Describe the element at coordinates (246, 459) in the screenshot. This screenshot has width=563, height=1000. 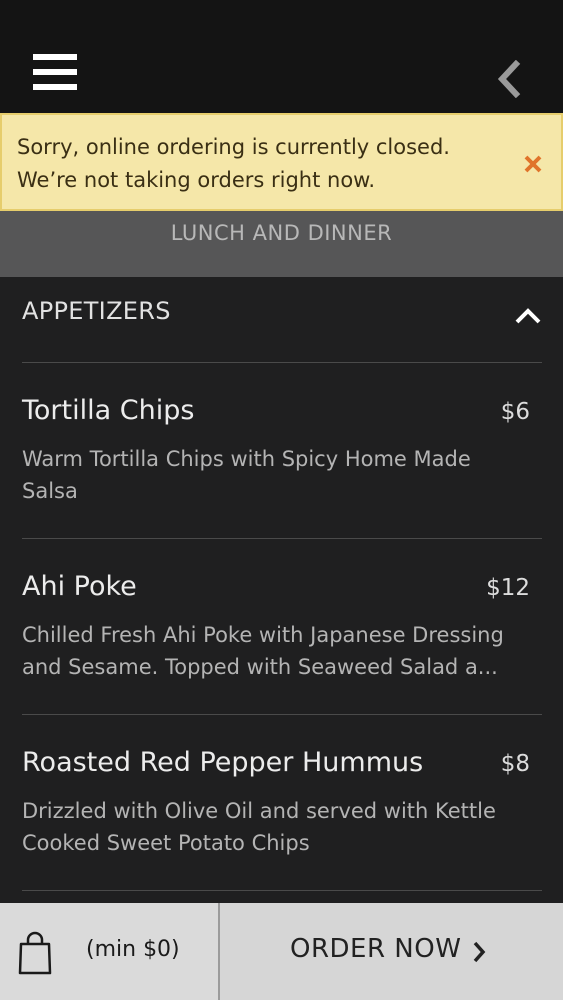
I see `item-description-line: Warm Tortilla Chips with Spicy Home Made` at that location.